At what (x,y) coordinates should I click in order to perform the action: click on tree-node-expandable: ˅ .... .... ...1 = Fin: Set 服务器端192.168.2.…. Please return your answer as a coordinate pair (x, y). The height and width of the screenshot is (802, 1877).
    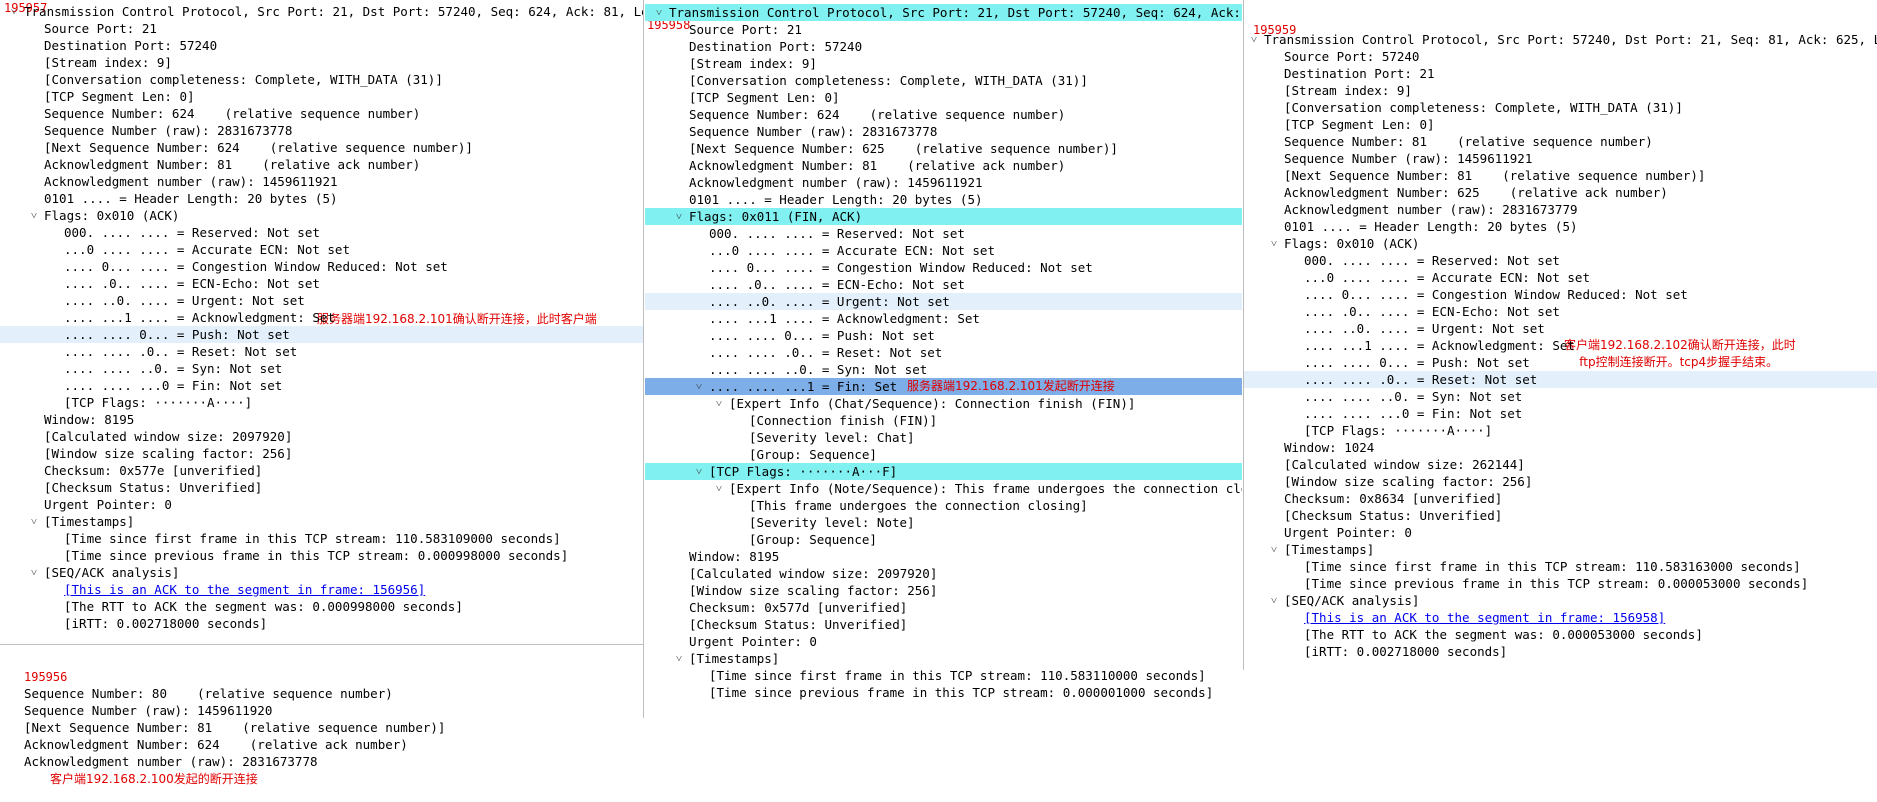
    Looking at the image, I should click on (943, 386).